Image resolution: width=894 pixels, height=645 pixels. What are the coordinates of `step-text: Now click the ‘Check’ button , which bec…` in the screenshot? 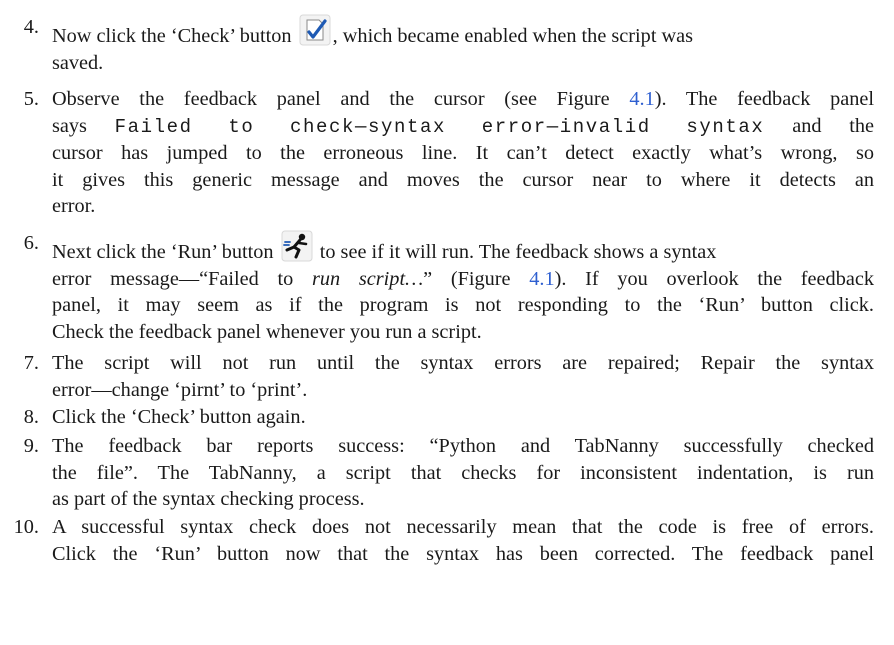 It's located at (463, 45).